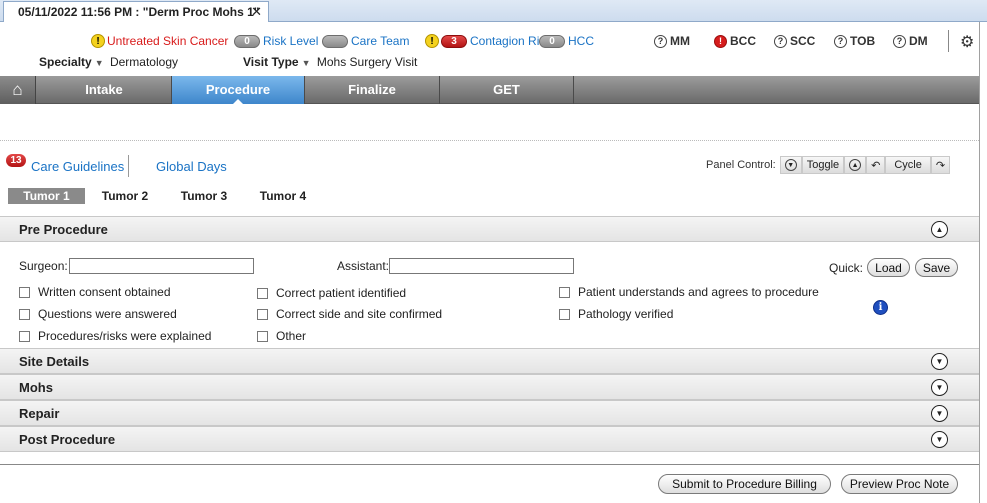 This screenshot has width=987, height=503. Describe the element at coordinates (566, 41) in the screenshot. I see `alert-hcc: 0 HCC` at that location.